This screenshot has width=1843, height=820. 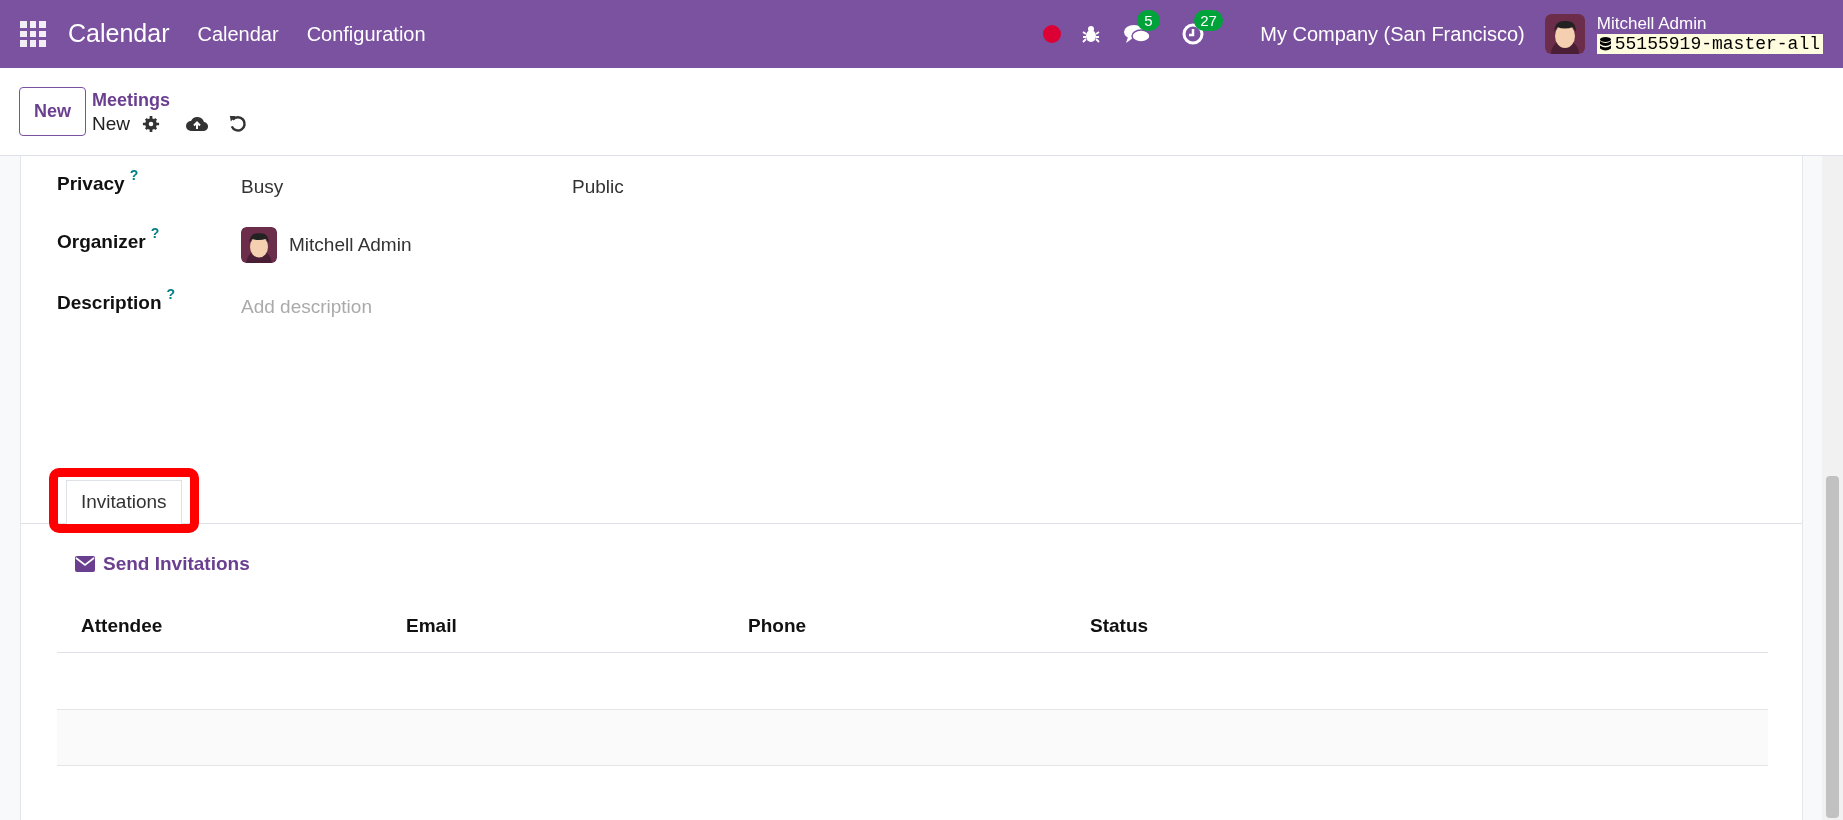 What do you see at coordinates (124, 502) in the screenshot?
I see `tab: Invitations` at bounding box center [124, 502].